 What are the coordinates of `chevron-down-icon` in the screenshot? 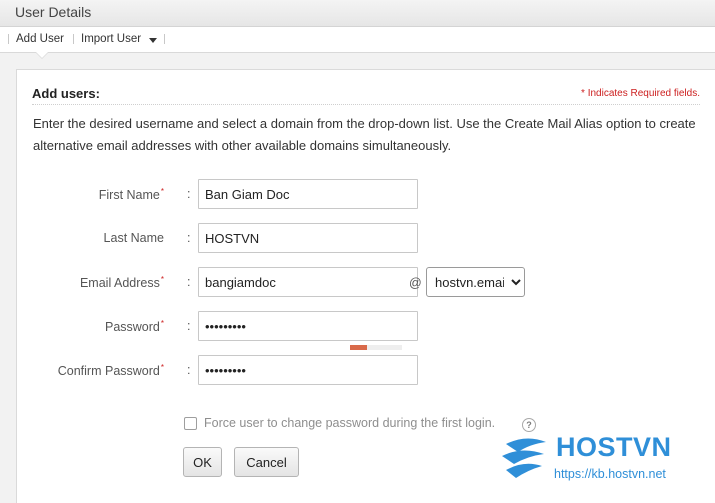 It's located at (153, 40).